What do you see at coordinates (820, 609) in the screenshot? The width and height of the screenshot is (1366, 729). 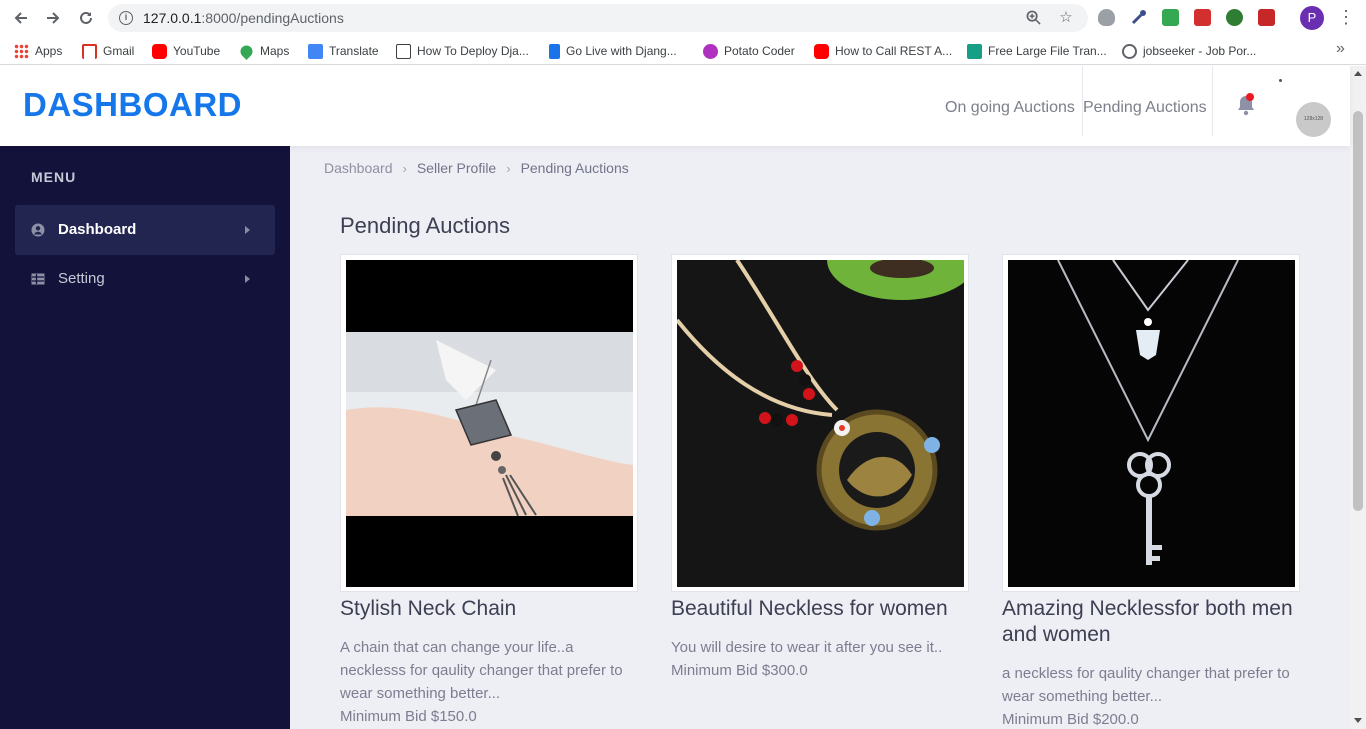 I see `product-name: Beautiful Neckless for women` at bounding box center [820, 609].